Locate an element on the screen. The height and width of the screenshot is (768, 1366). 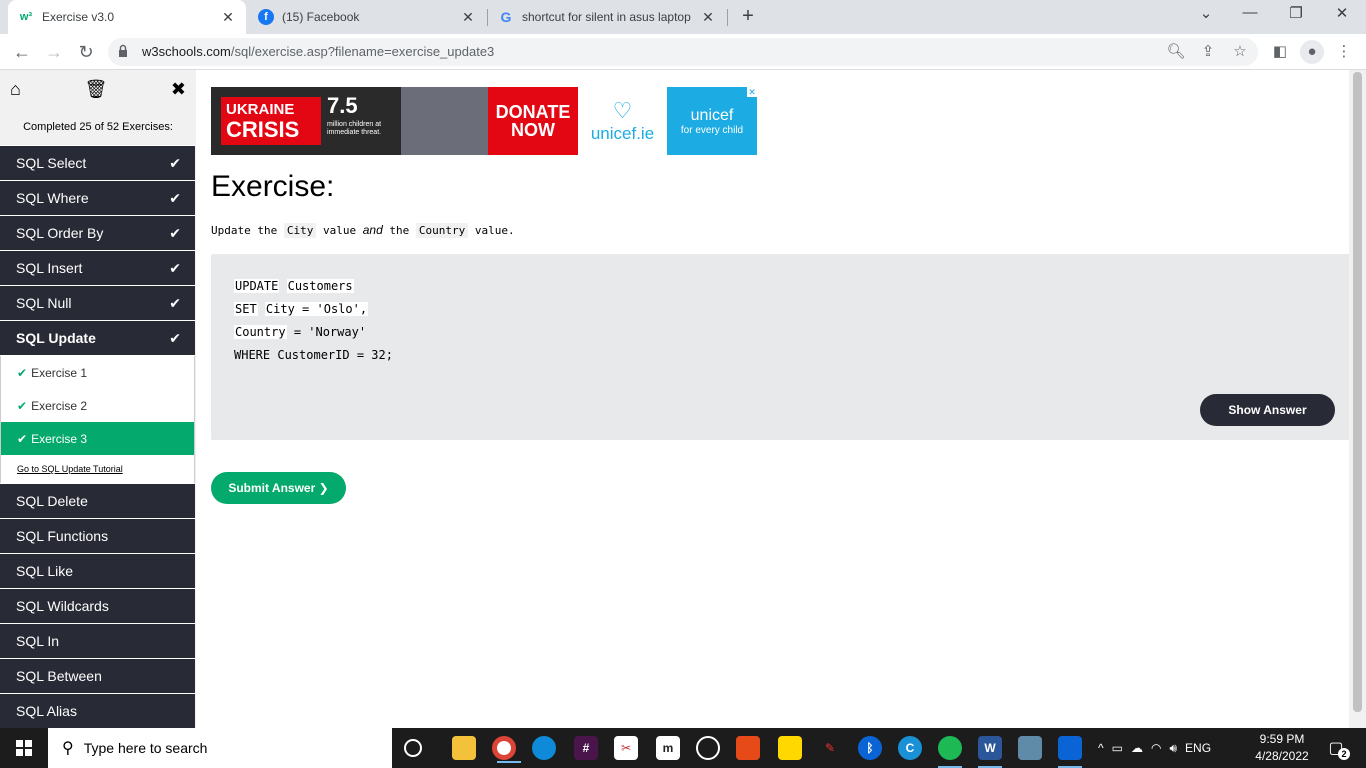
sidebar-item-sql-wildcards: SQL Wildcards is located at coordinates (97, 606).